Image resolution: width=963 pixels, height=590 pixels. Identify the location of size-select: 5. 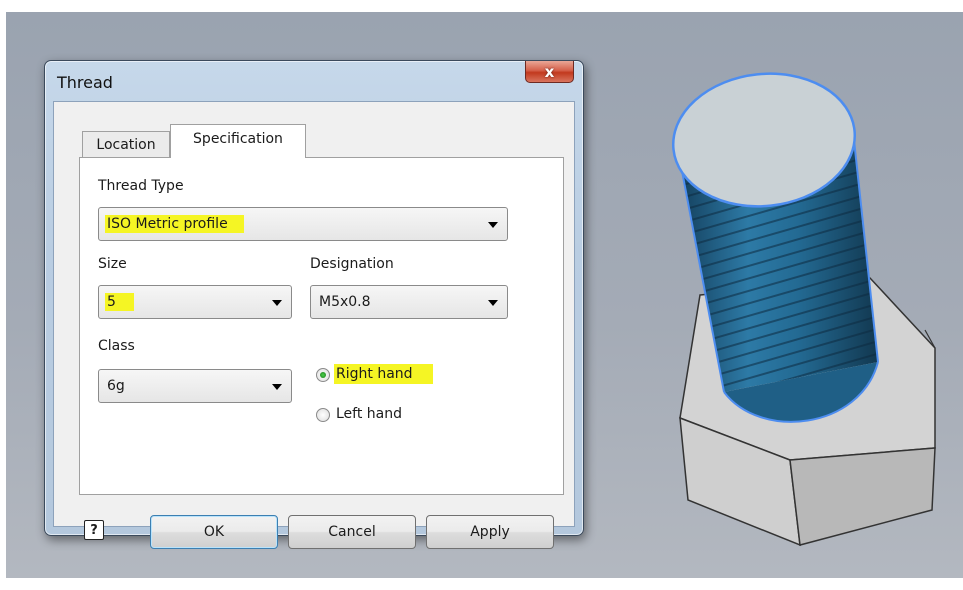
(195, 302).